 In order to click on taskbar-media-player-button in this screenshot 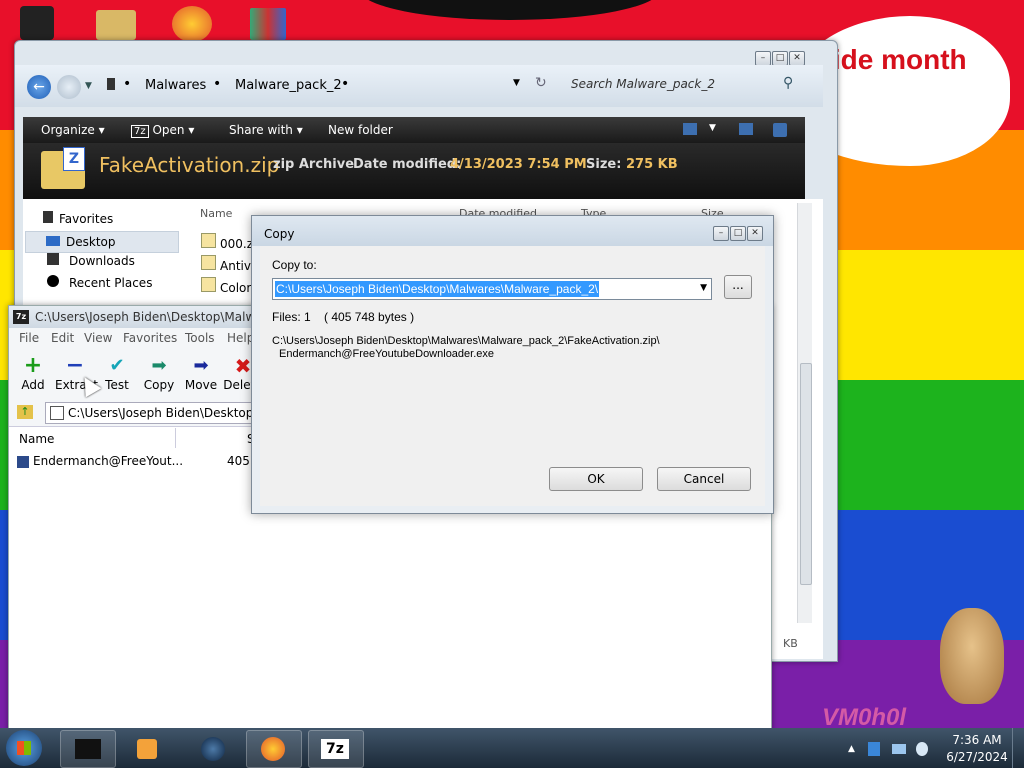, I will do `click(148, 749)`.